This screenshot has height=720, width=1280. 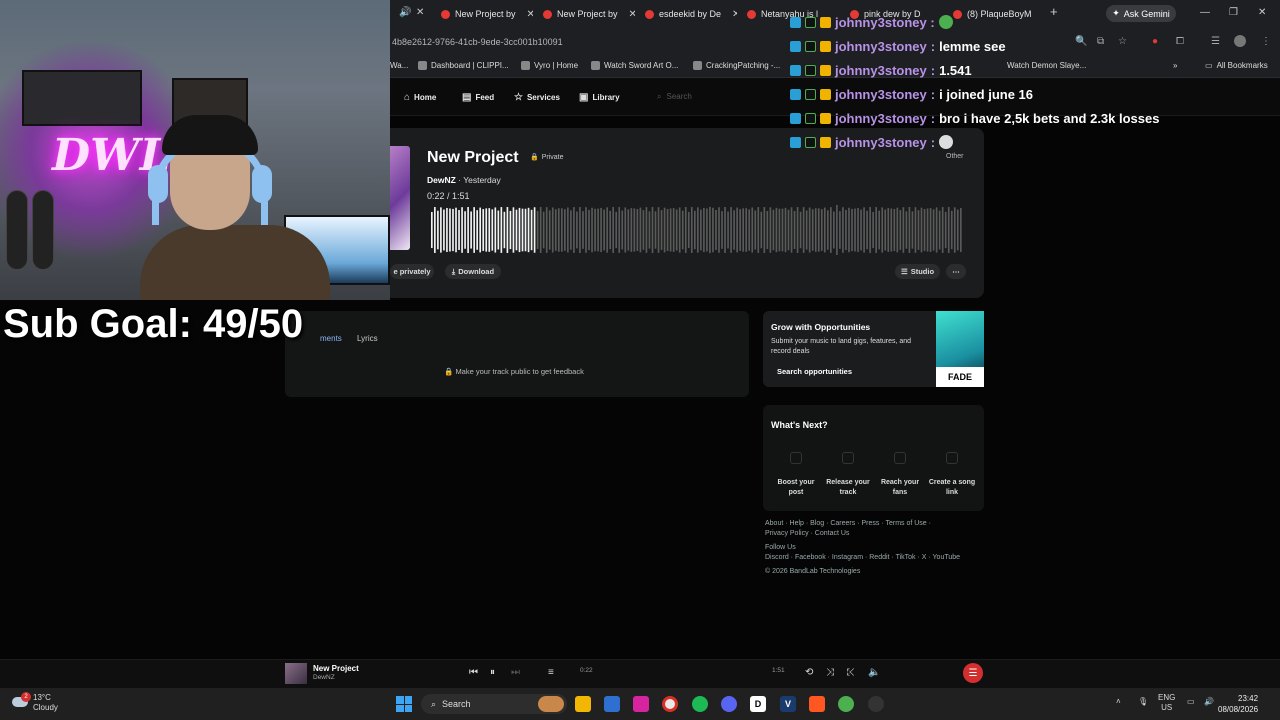 What do you see at coordinates (42, 697) in the screenshot?
I see `weather-temp: 13°C` at bounding box center [42, 697].